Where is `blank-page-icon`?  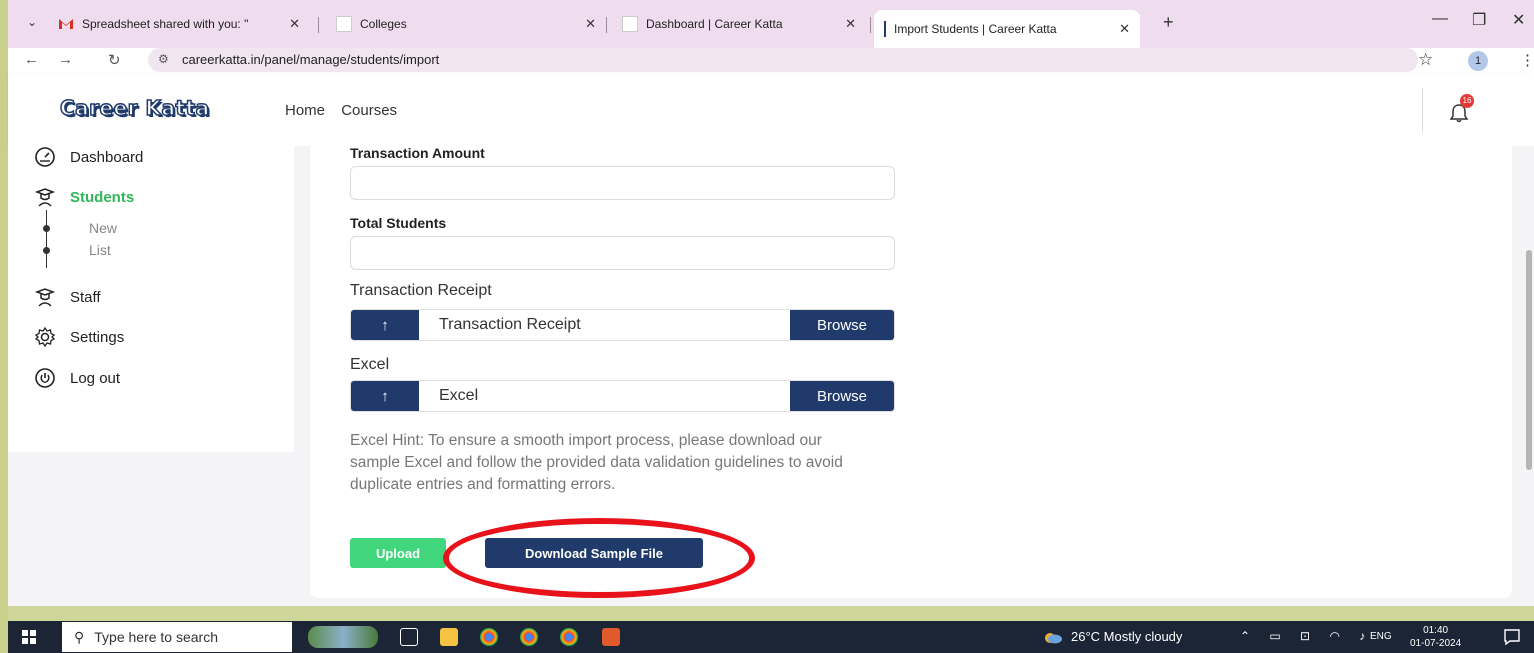 blank-page-icon is located at coordinates (885, 29).